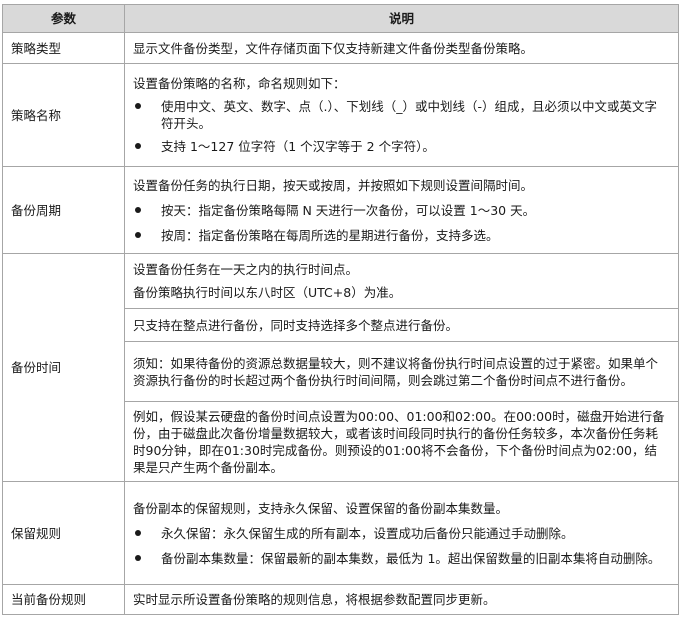  I want to click on header-param: 参数, so click(63, 18).